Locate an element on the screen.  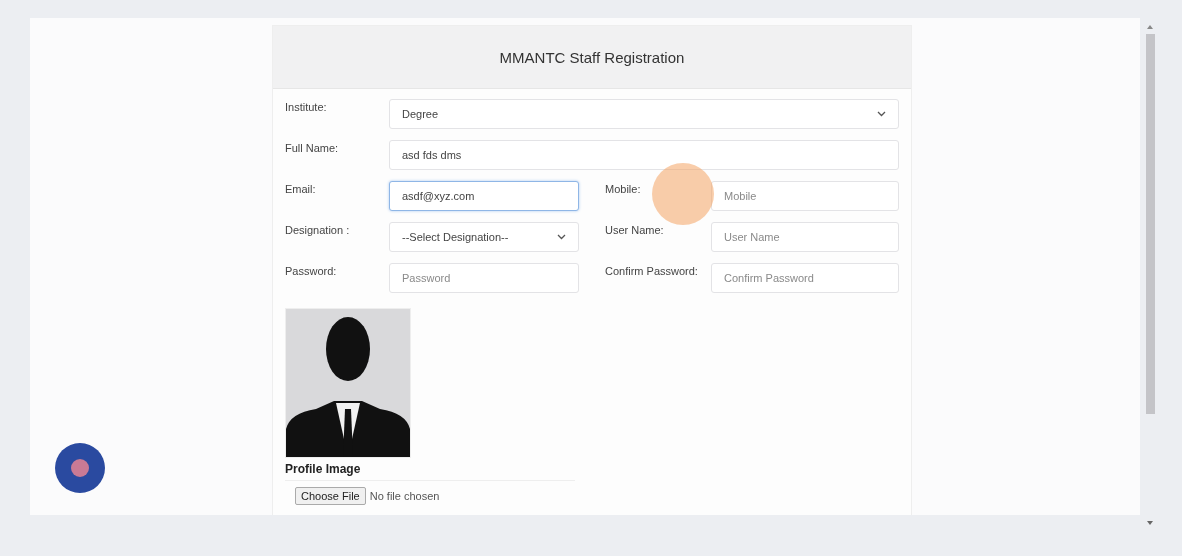
scroll-down-icon is located at coordinates (1150, 523).